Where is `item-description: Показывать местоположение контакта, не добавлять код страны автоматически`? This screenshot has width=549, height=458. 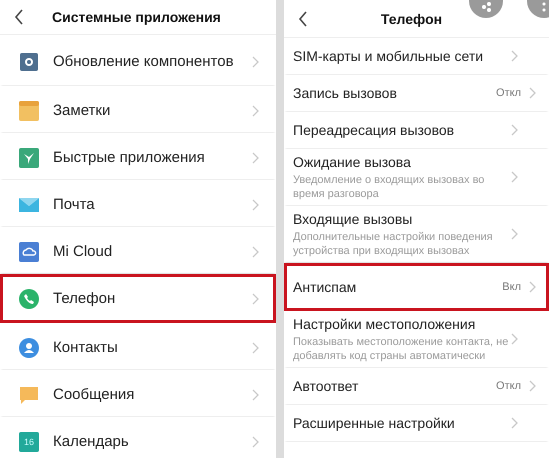
item-description: Показывать местоположение контакта, не добавлять код страны автоматически is located at coordinates (401, 349).